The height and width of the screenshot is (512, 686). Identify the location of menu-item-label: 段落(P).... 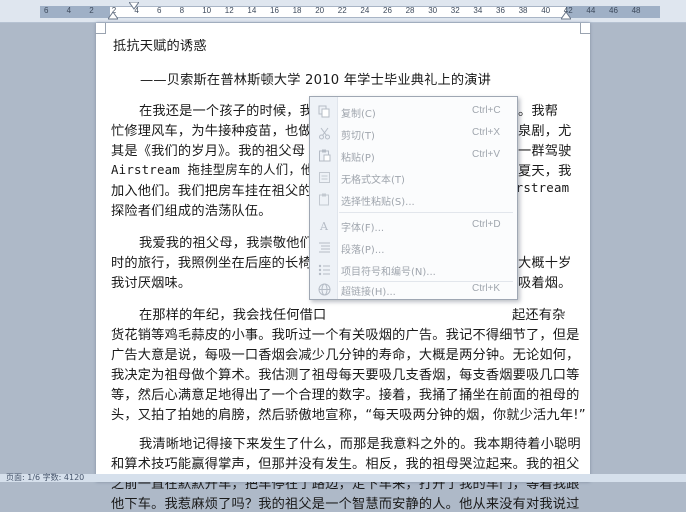
(363, 250).